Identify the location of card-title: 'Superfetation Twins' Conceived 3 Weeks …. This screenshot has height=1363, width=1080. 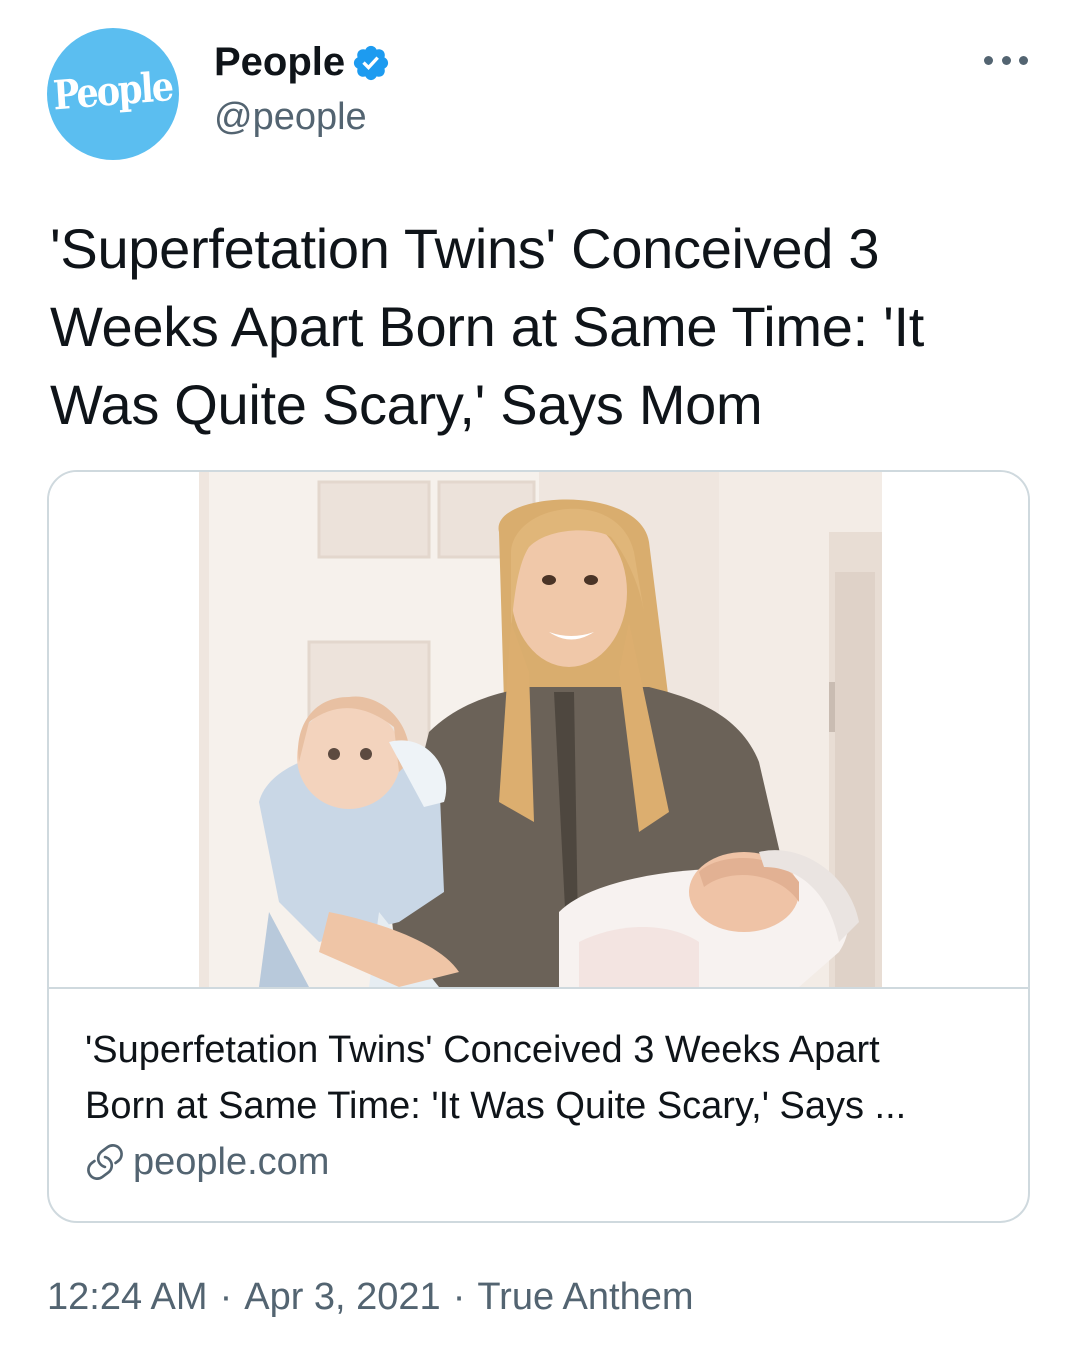
(545, 1078).